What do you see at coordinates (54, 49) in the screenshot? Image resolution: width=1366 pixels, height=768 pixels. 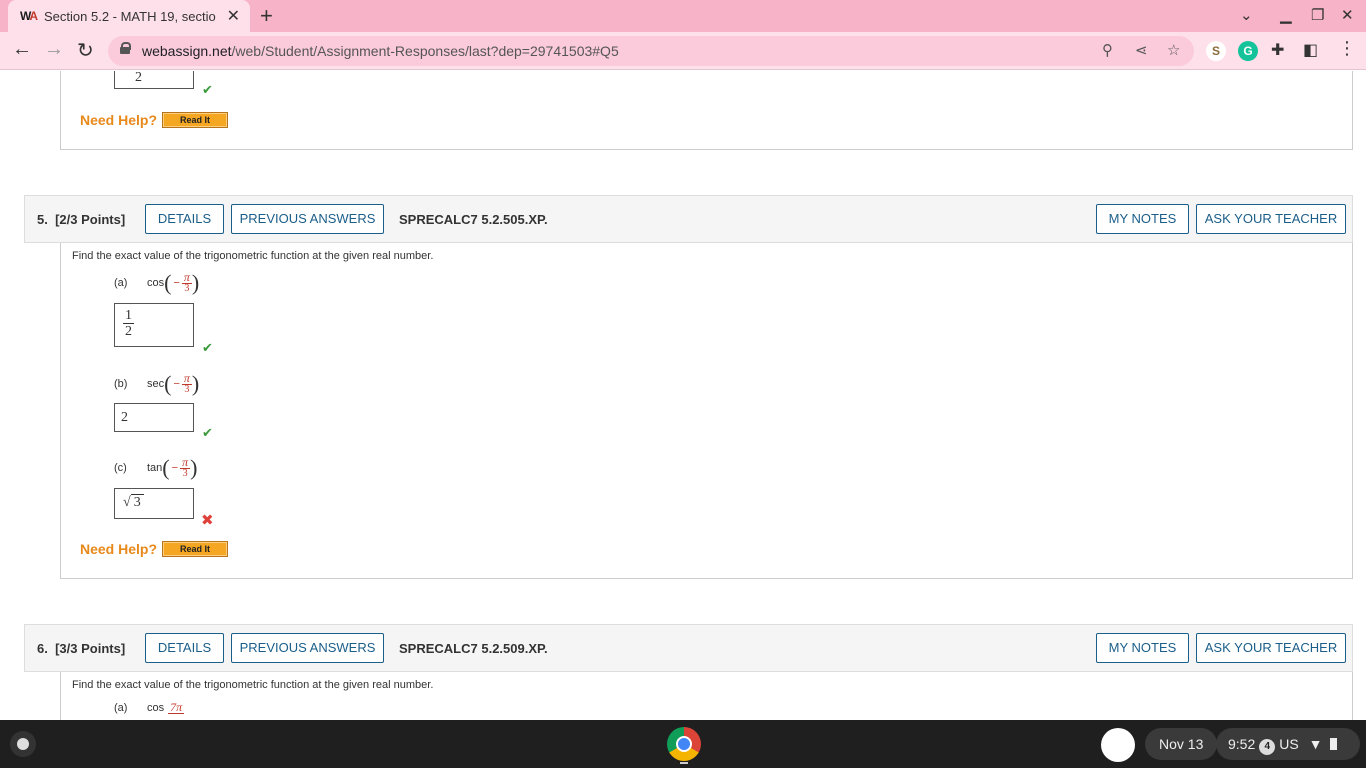 I see `forward-arrow-icon: →` at bounding box center [54, 49].